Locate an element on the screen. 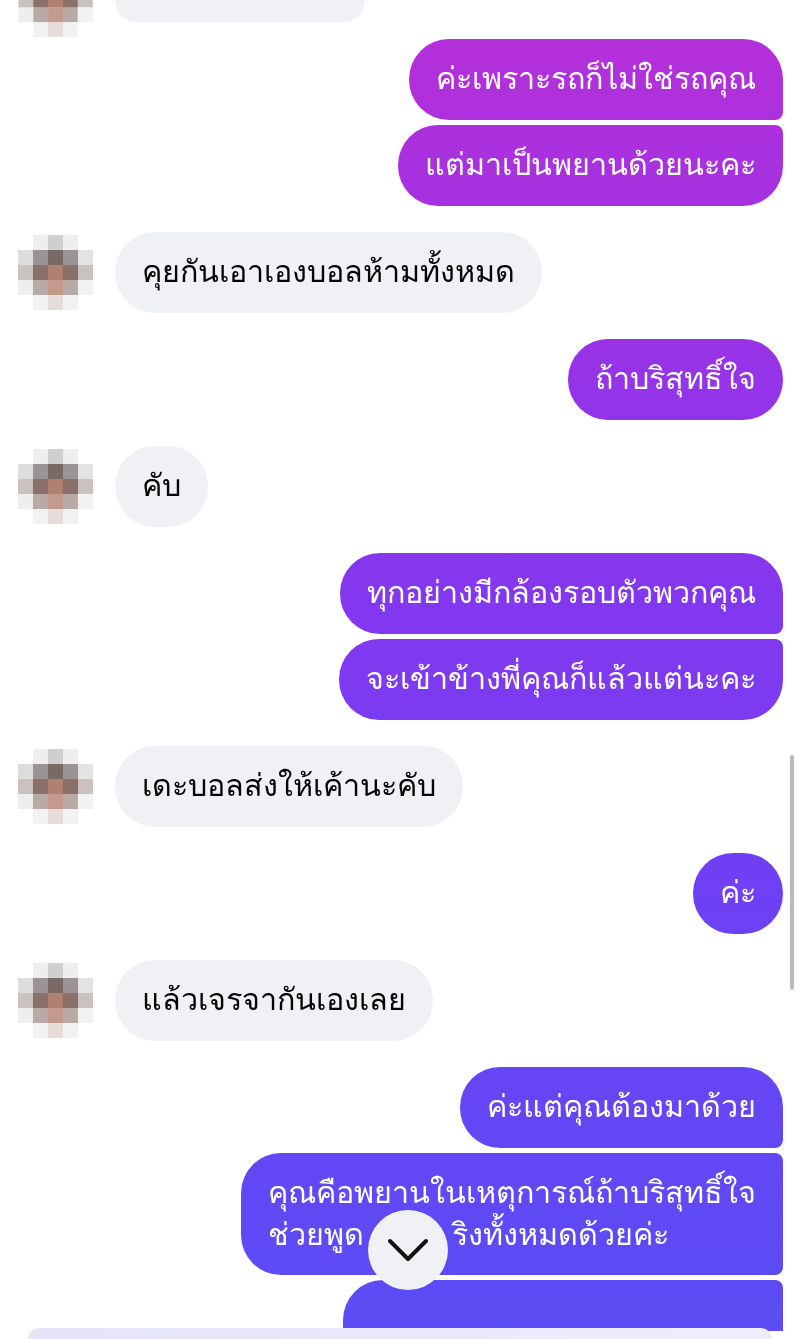  message-text: คุณคือพยานในเหตุการณ์ถ้าบริสุทธิ์ใจ is located at coordinates (512, 1193).